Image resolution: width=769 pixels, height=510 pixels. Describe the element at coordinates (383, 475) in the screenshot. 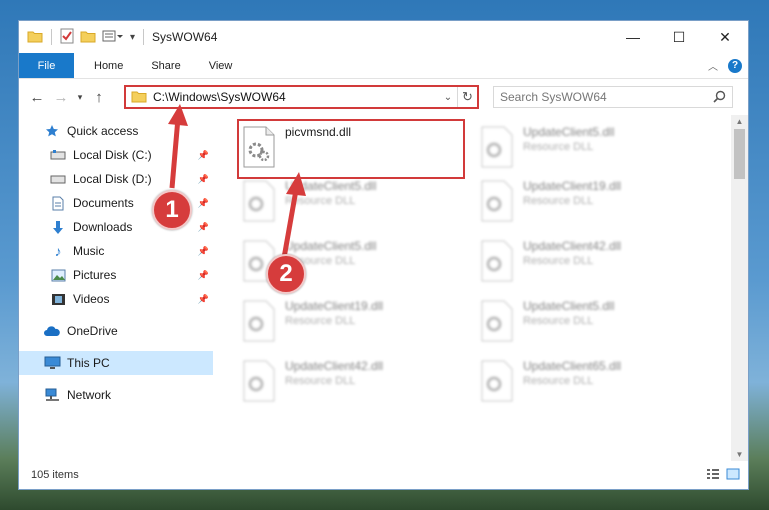

I see `status-bar: 105 items` at that location.